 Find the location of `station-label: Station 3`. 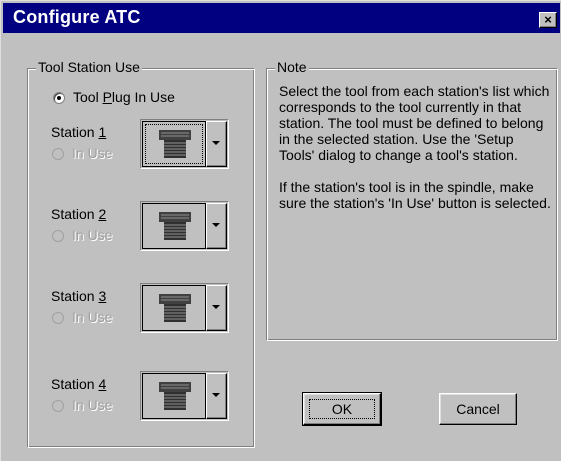

station-label: Station 3 is located at coordinates (78, 296).